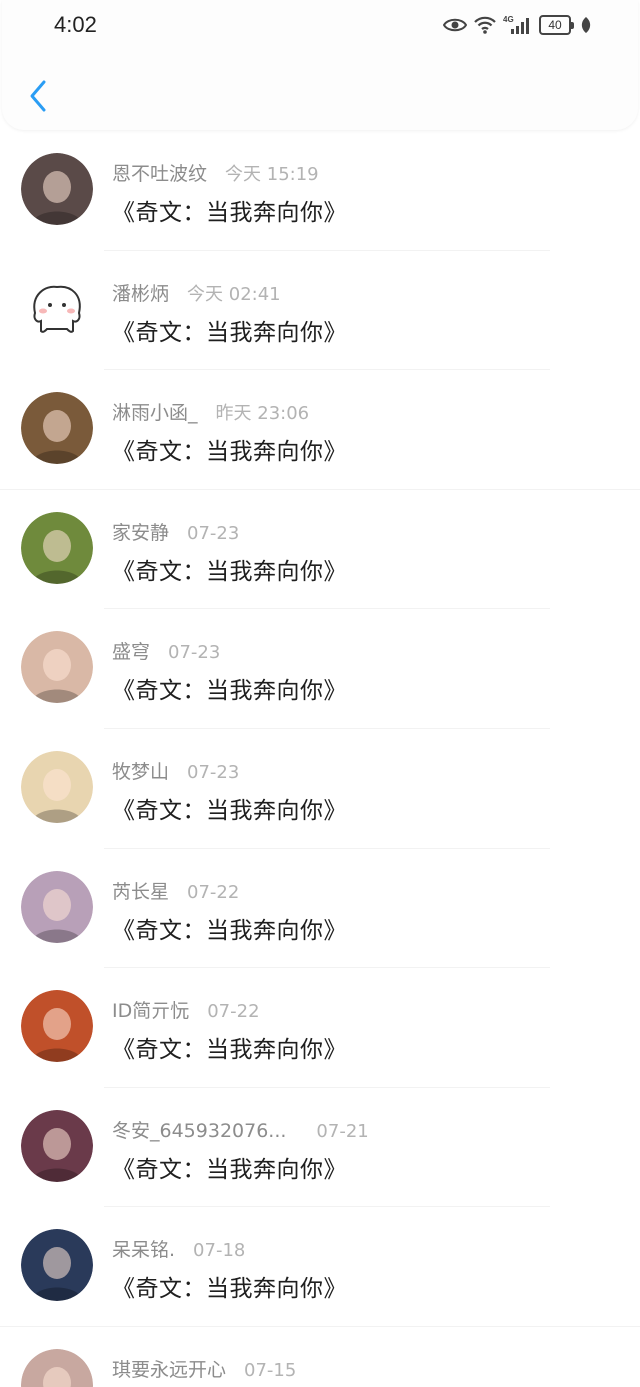 This screenshot has height=1387, width=640. What do you see at coordinates (320, 65) in the screenshot?
I see `top-bar: 4:02 4G 40` at bounding box center [320, 65].